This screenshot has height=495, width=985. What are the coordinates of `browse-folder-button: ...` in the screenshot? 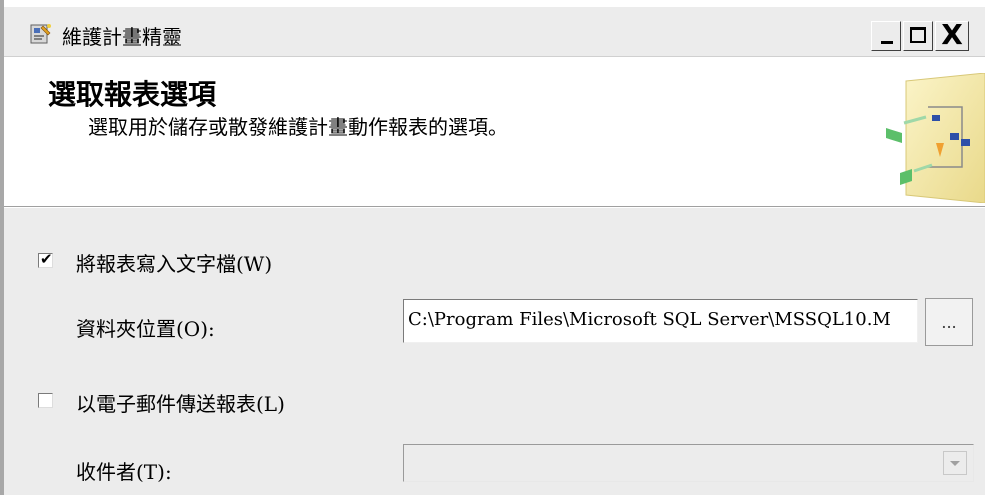 It's located at (949, 322).